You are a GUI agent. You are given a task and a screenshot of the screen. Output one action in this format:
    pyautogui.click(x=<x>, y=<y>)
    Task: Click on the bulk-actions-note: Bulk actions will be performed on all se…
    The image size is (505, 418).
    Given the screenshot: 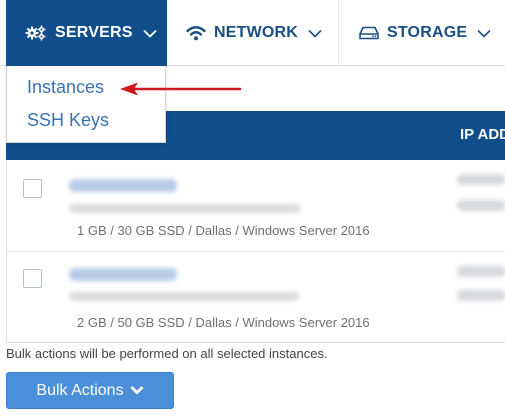 What is the action you would take?
    pyautogui.click(x=167, y=353)
    